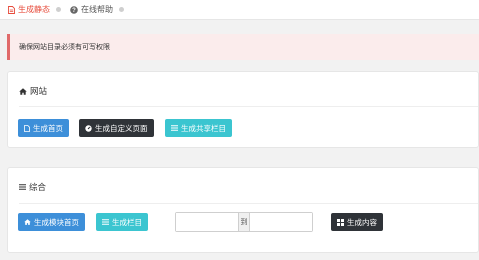 Image resolution: width=479 pixels, height=260 pixels. What do you see at coordinates (64, 47) in the screenshot?
I see `alert-text: 确保网站目录必须有可写权限` at bounding box center [64, 47].